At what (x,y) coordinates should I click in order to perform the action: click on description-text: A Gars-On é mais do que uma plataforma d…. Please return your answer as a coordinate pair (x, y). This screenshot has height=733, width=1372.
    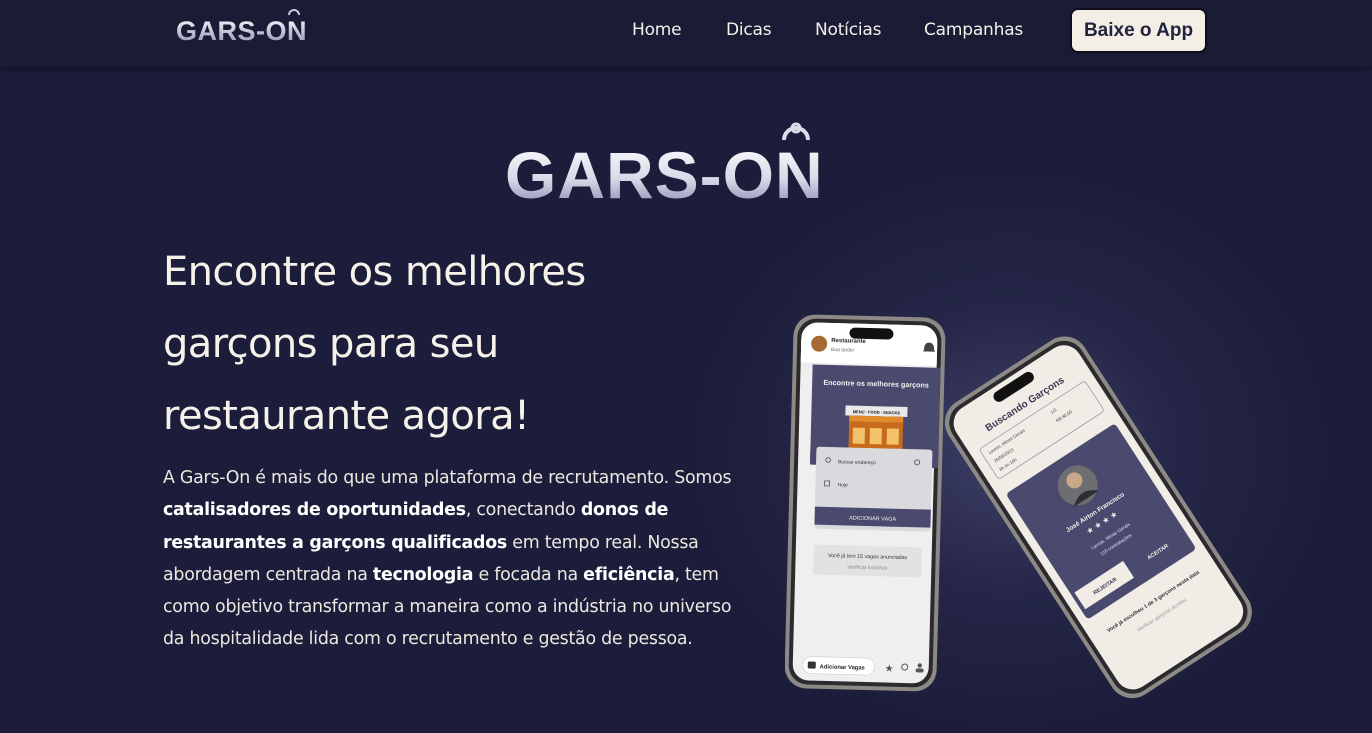
    Looking at the image, I should click on (447, 478).